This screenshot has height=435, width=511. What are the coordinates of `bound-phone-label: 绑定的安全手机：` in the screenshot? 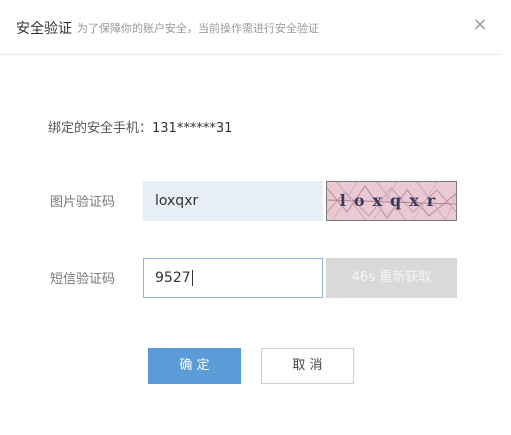 It's located at (100, 128).